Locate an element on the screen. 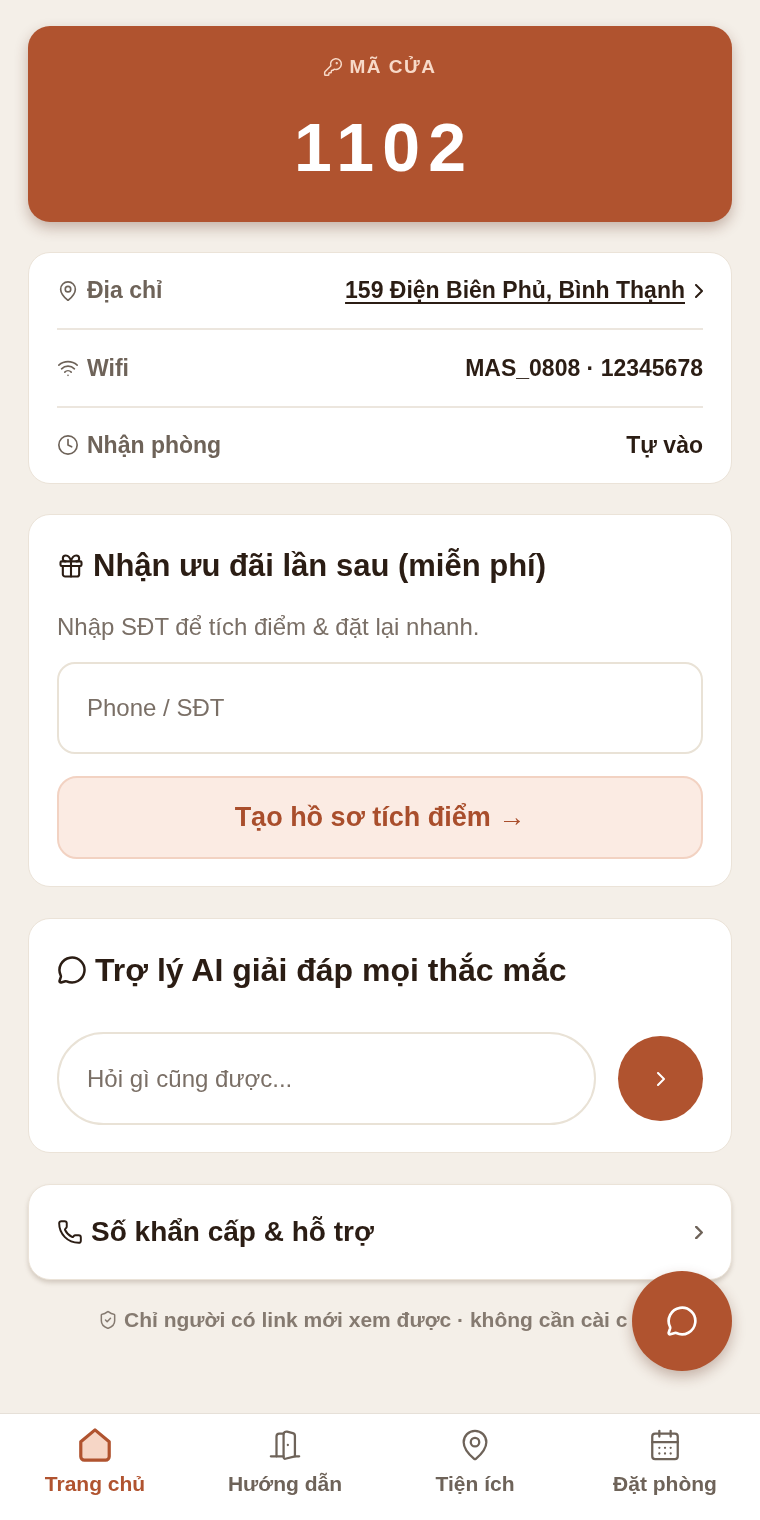  loyalty-subtitle: Nhập SĐT để tích điểm & đặt lại nhanh. is located at coordinates (269, 627).